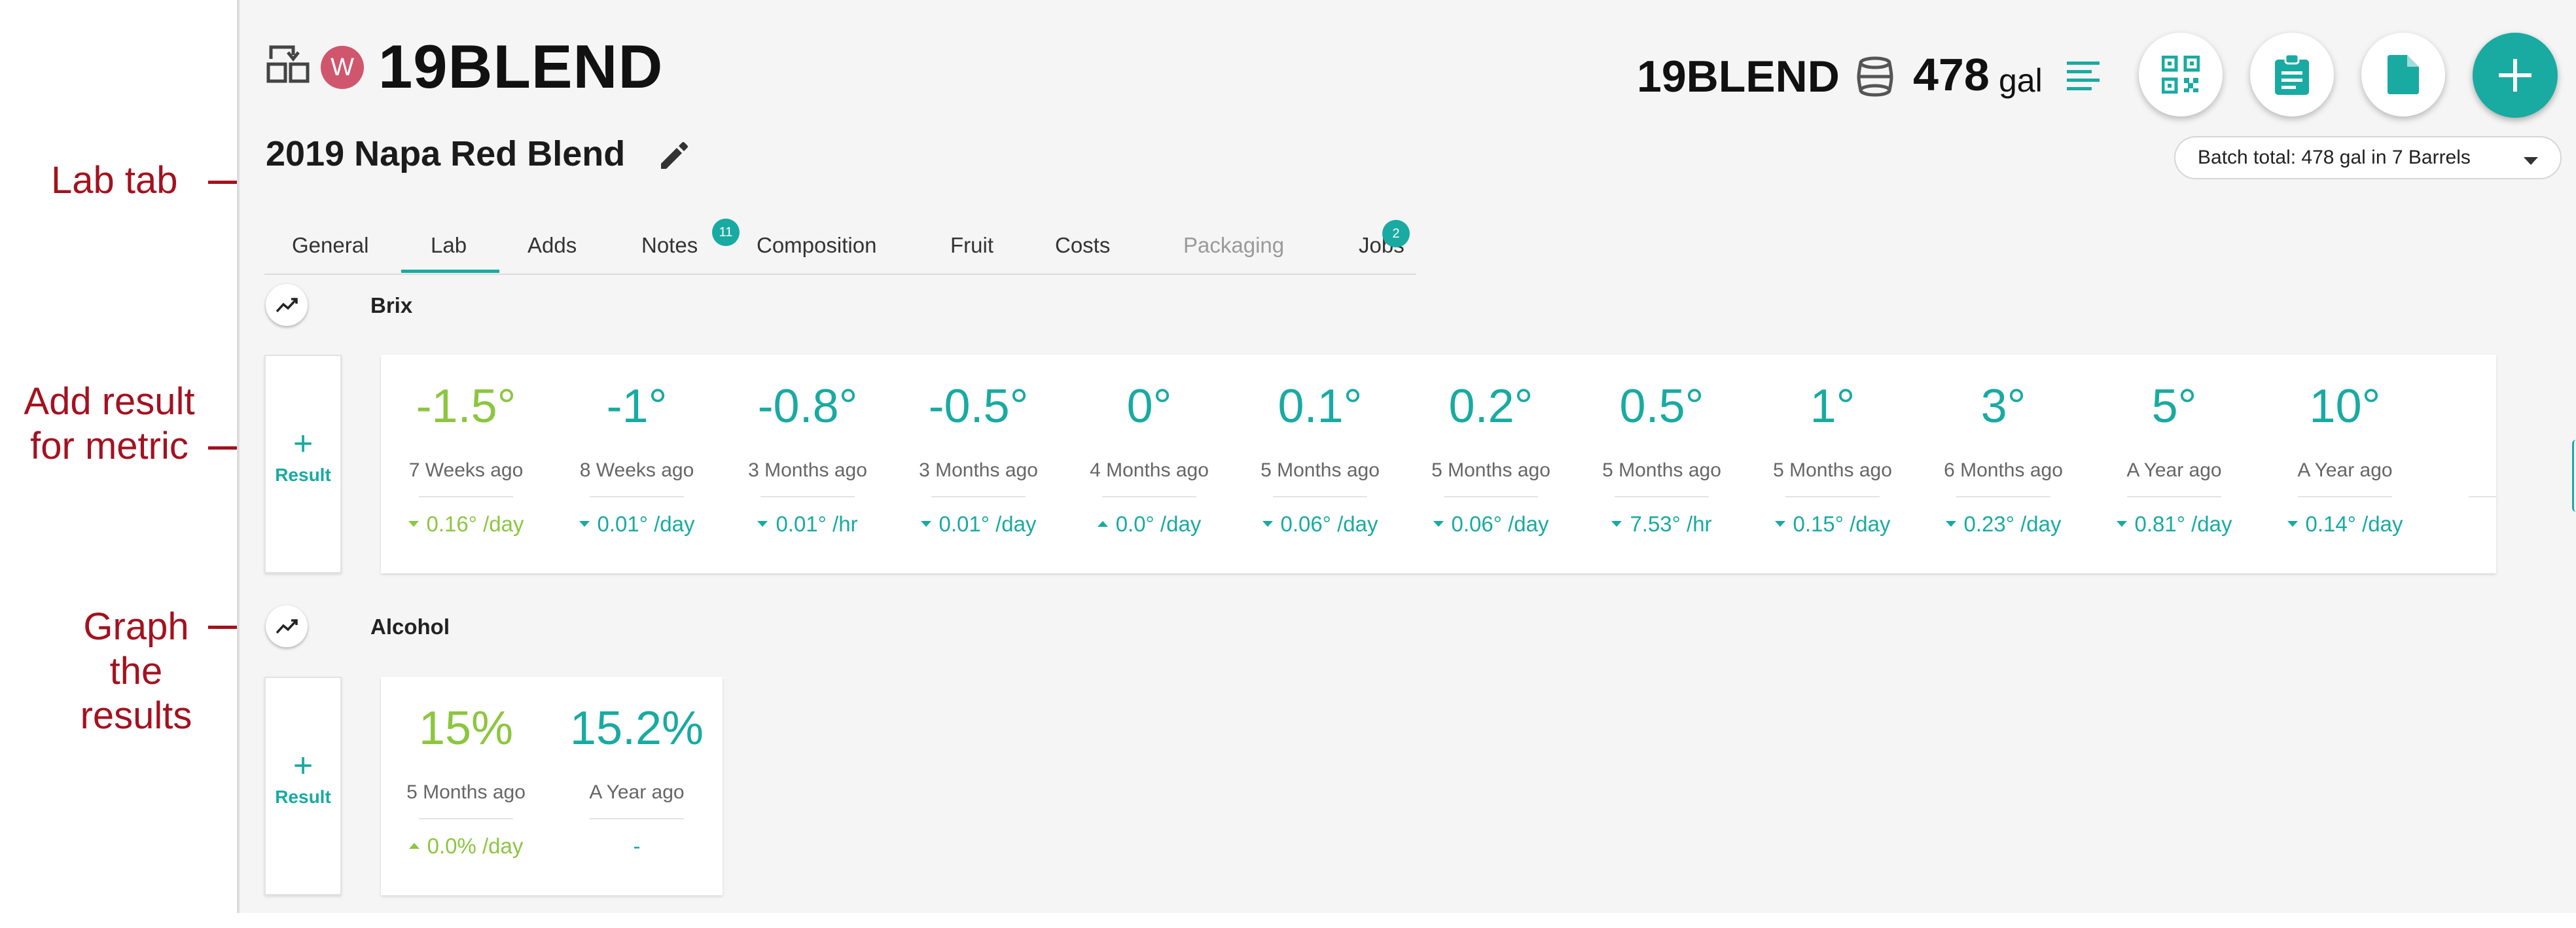 The image size is (2576, 928). Describe the element at coordinates (342, 67) in the screenshot. I see `avatar: W` at that location.